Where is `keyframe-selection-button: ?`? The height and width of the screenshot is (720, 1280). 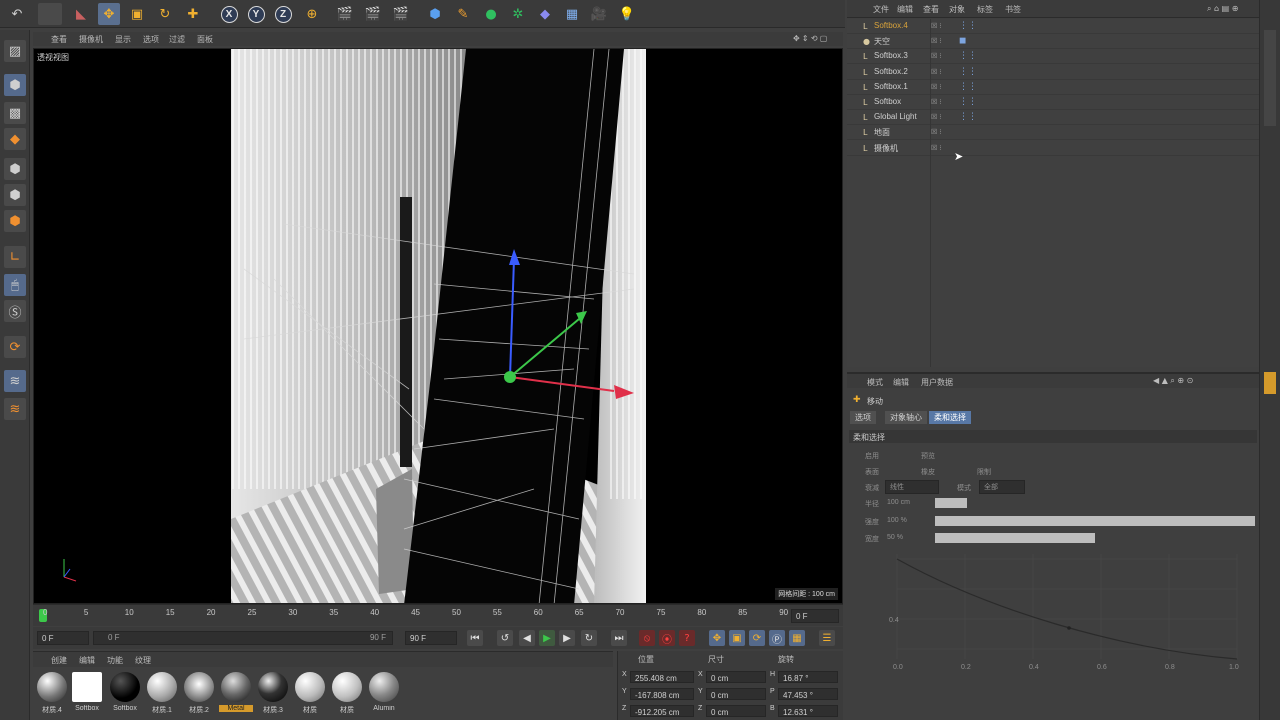 keyframe-selection-button: ? is located at coordinates (687, 638).